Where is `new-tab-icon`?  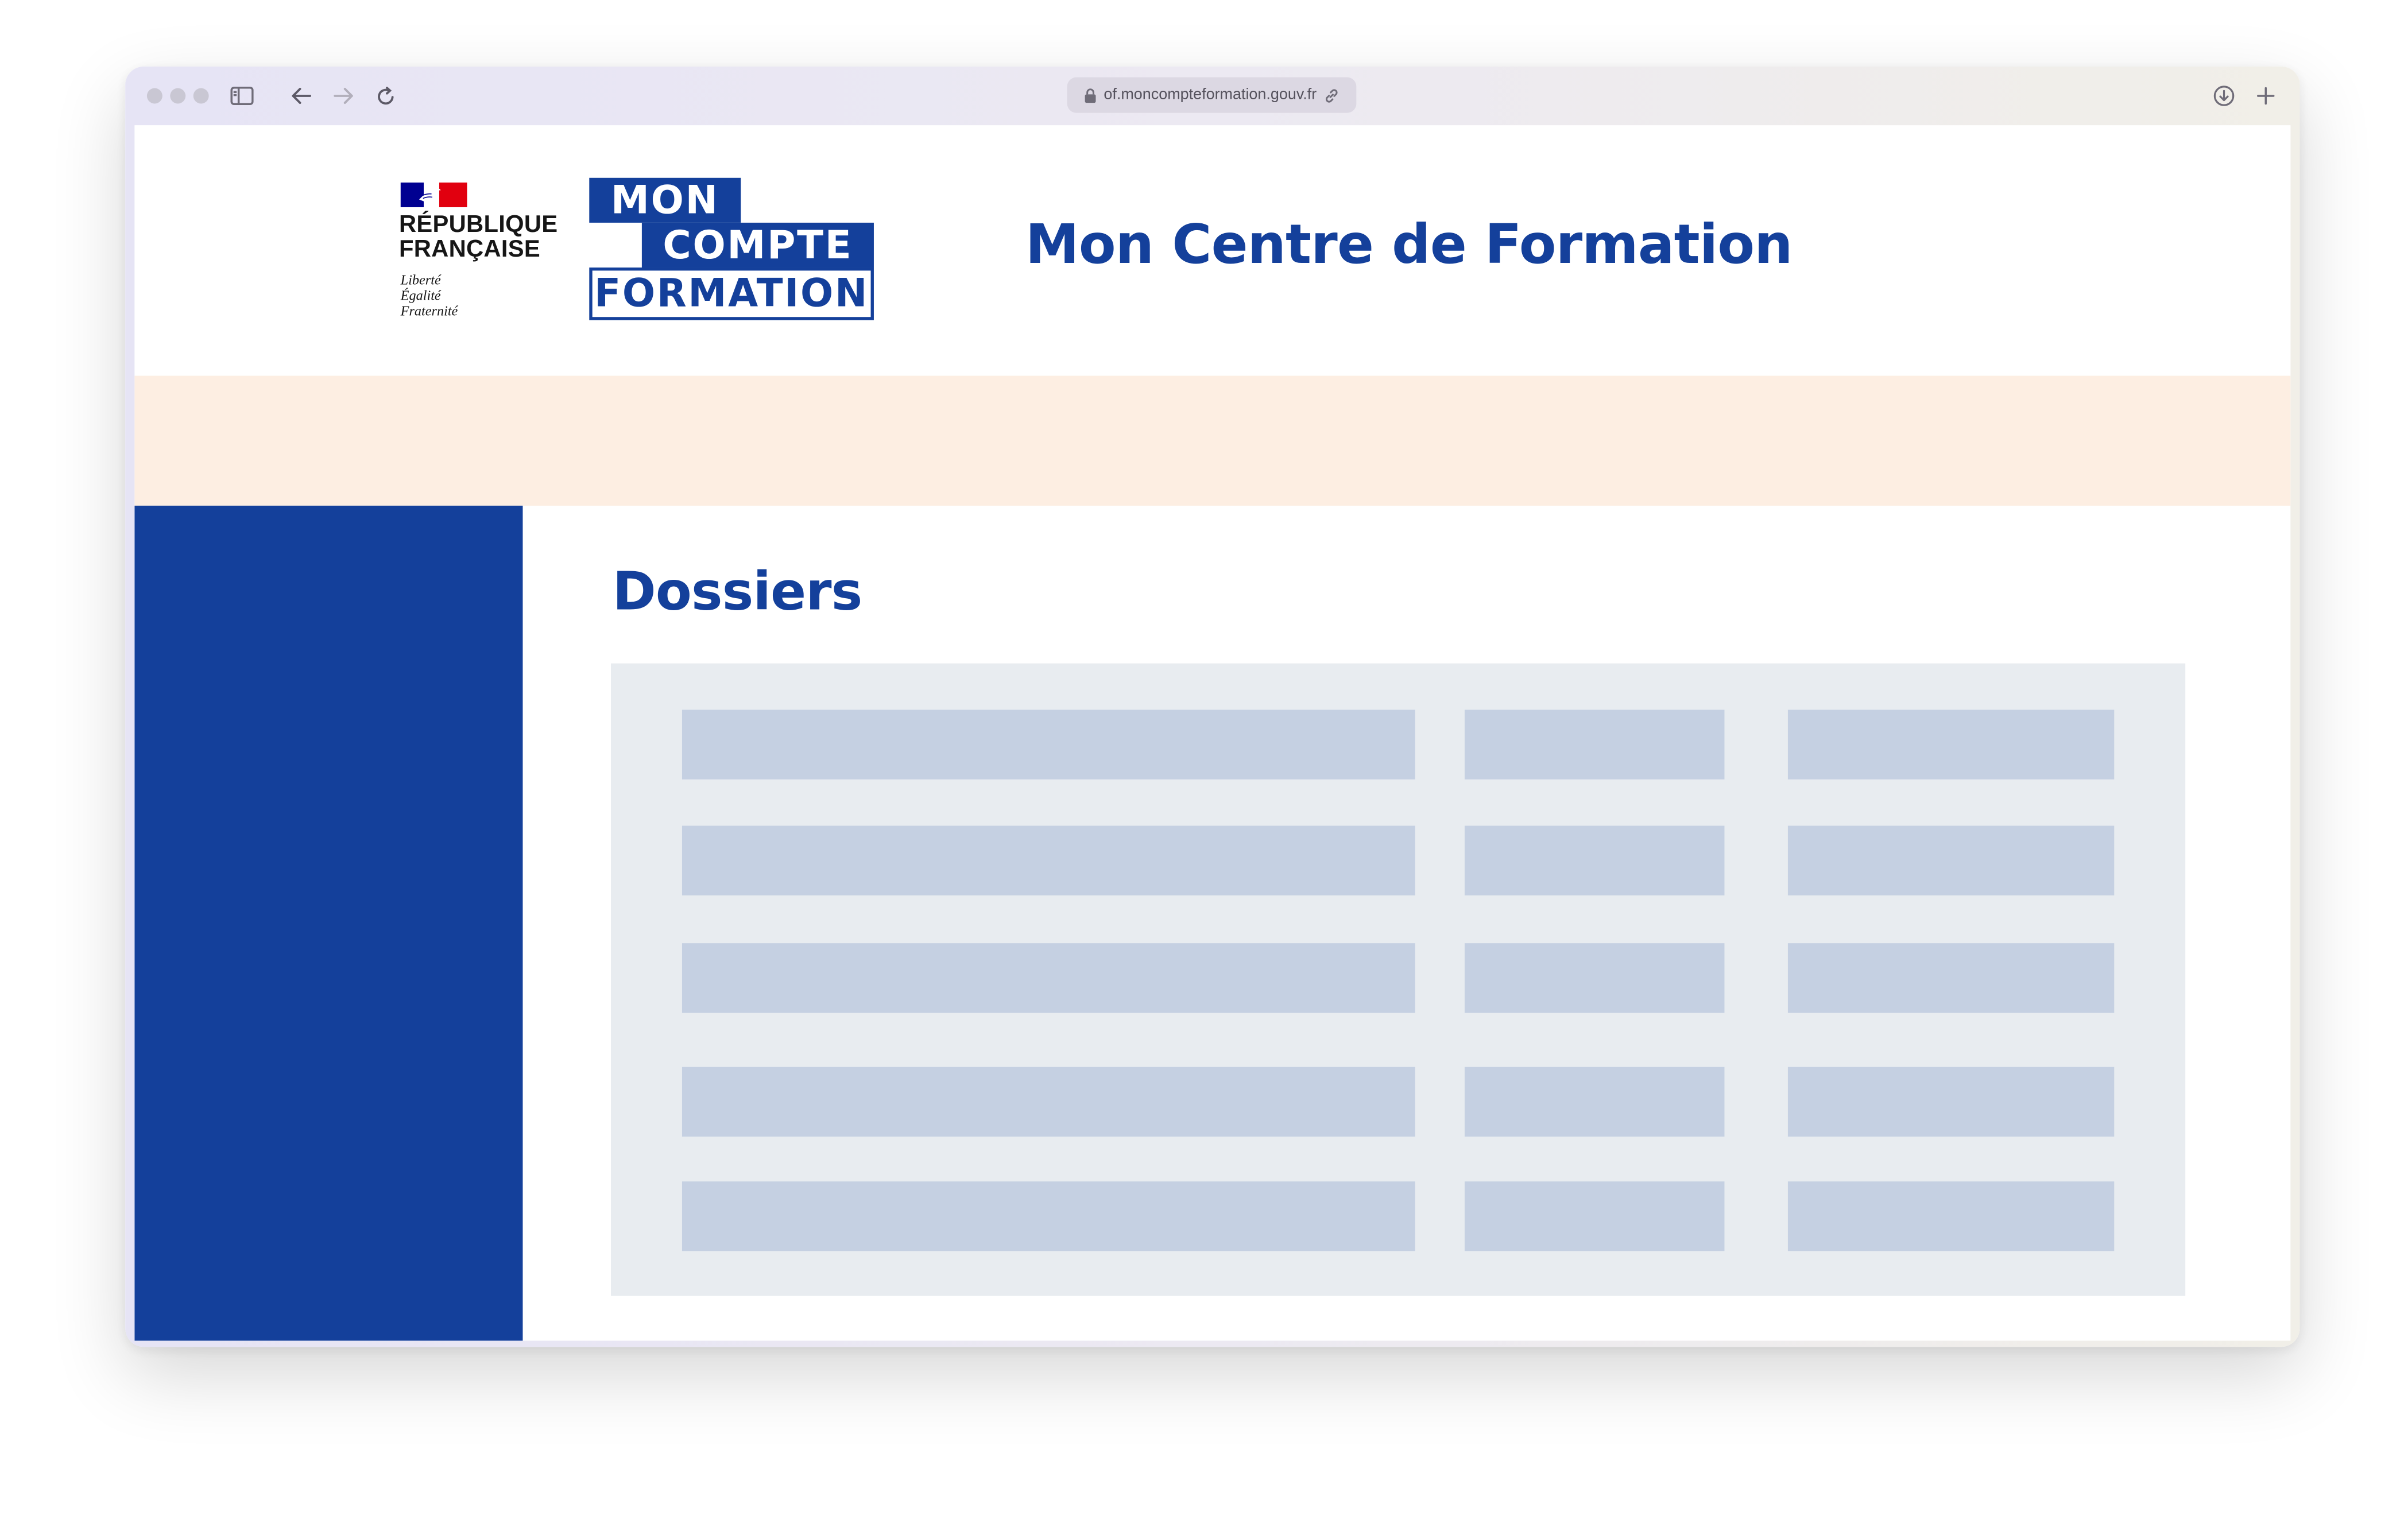
new-tab-icon is located at coordinates (2265, 96).